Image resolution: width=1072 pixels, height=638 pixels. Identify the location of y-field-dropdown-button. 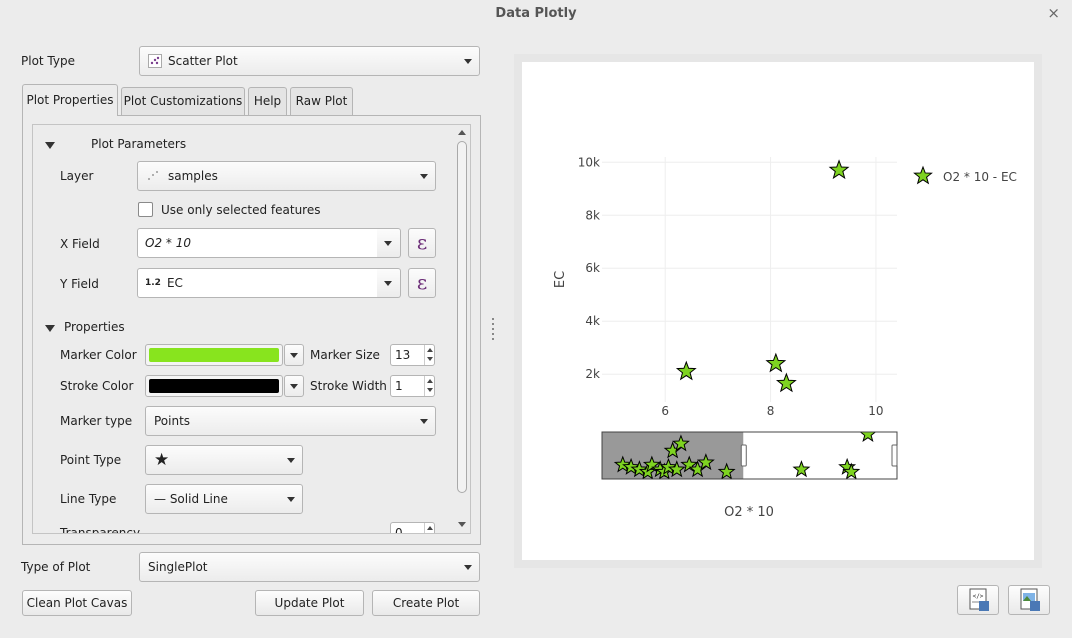
(389, 283).